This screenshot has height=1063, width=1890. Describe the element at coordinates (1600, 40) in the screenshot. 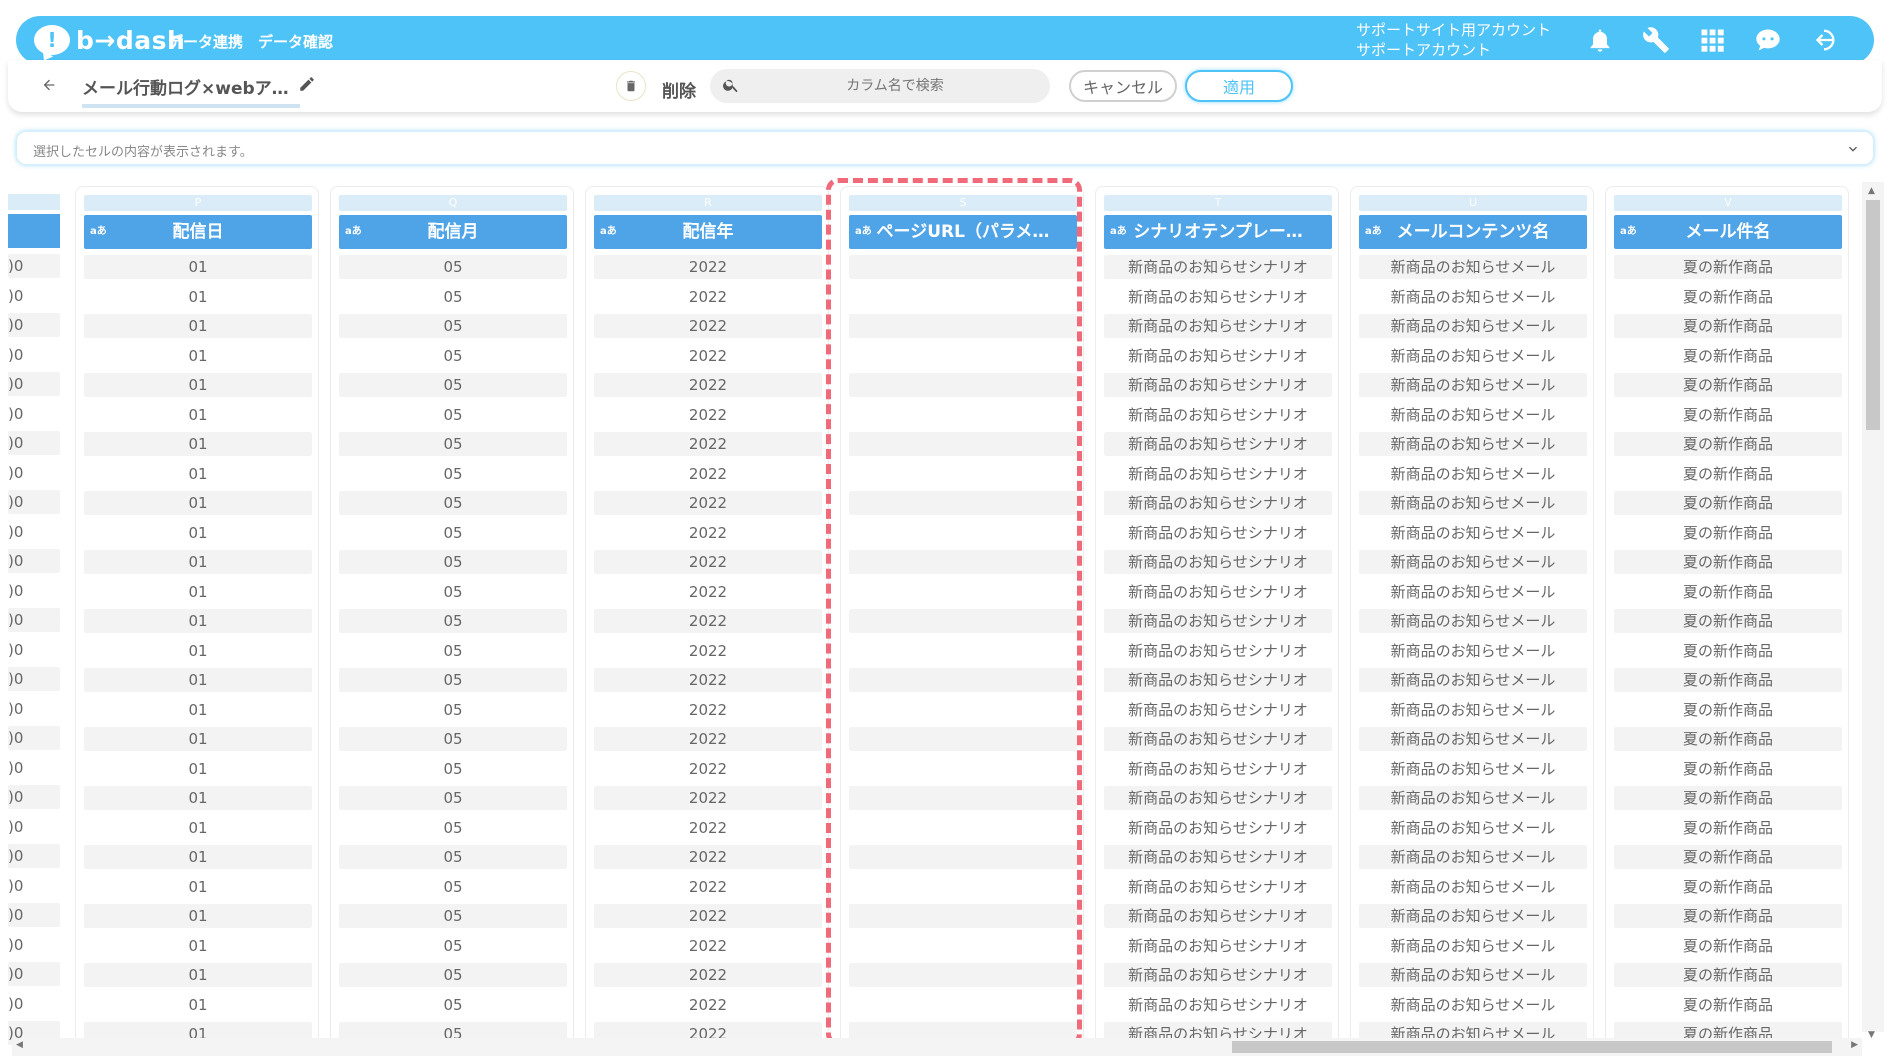

I see `bell-icon` at that location.